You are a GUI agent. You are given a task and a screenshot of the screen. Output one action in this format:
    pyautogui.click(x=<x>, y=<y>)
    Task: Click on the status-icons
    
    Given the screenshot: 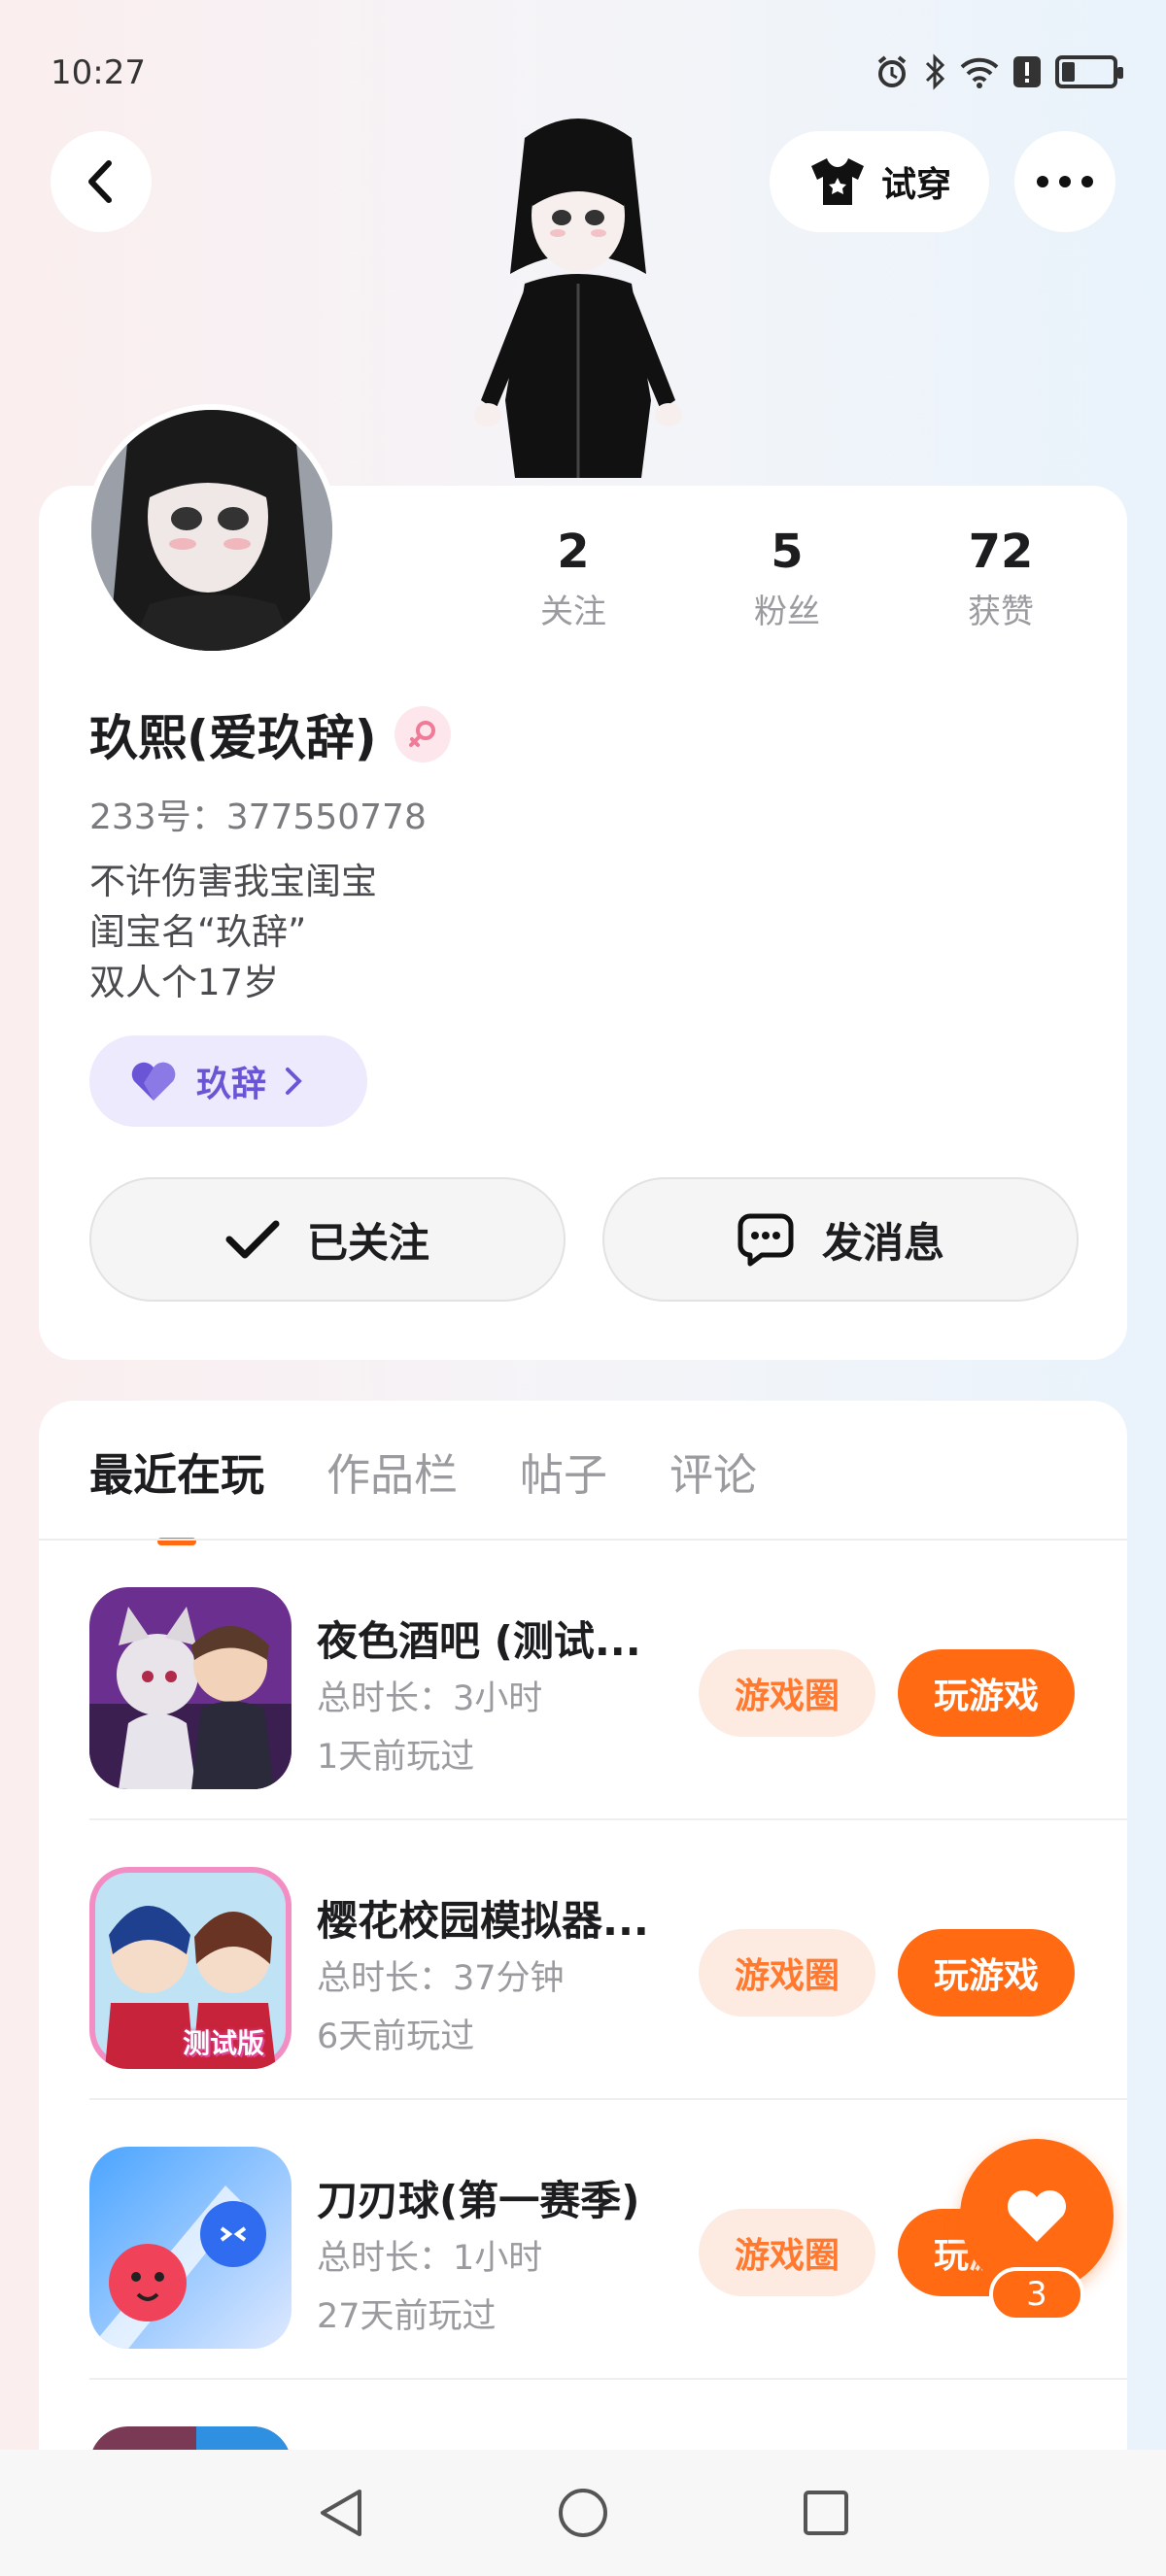 What is the action you would take?
    pyautogui.click(x=998, y=71)
    